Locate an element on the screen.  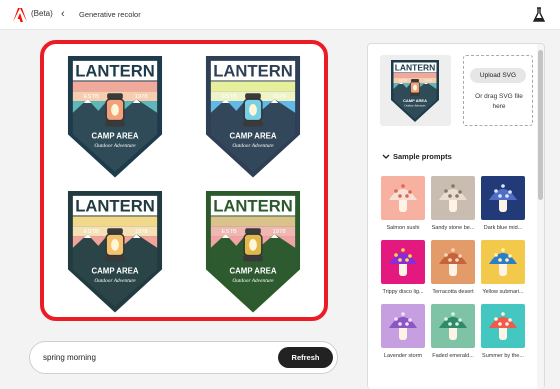
refresh-button: Refresh is located at coordinates (305, 357).